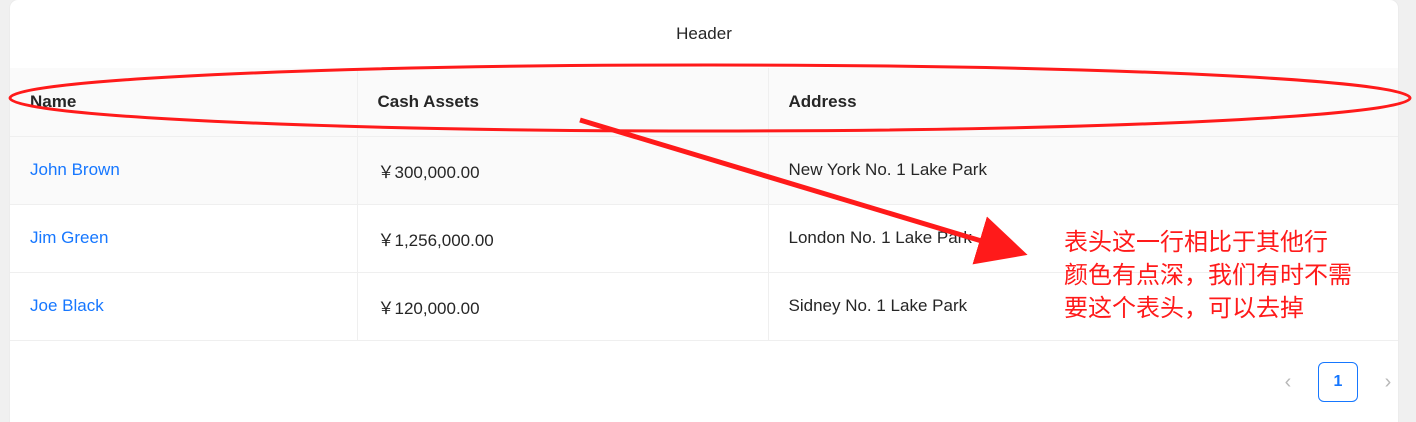 The height and width of the screenshot is (422, 1416). I want to click on page-1-button: 1, so click(1338, 382).